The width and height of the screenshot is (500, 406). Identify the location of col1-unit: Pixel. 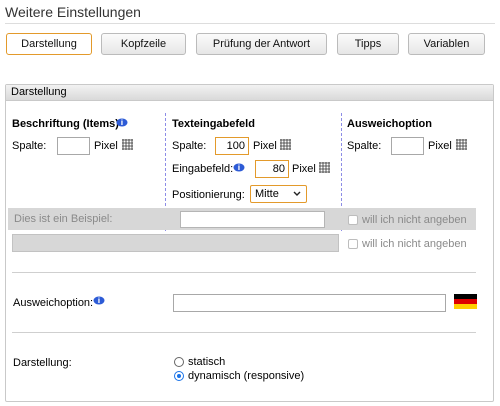
(106, 146).